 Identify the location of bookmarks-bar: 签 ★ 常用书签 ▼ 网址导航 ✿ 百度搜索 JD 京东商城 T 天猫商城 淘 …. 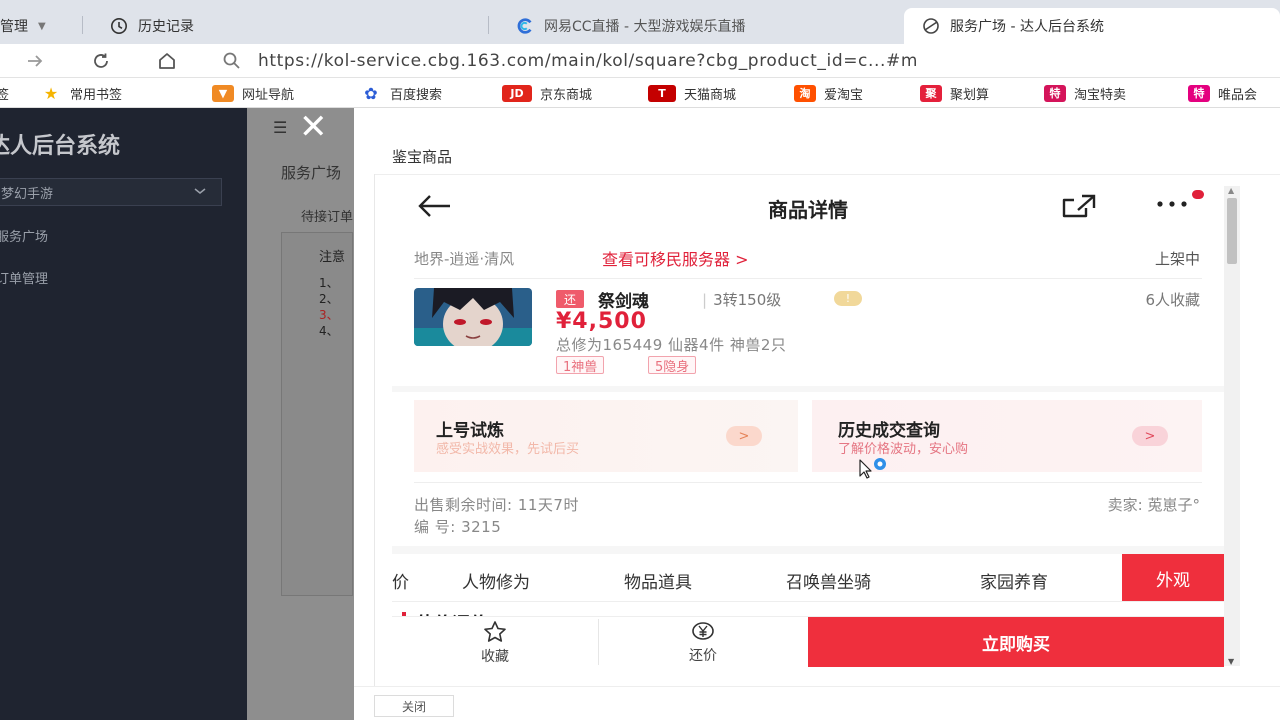
(640, 93).